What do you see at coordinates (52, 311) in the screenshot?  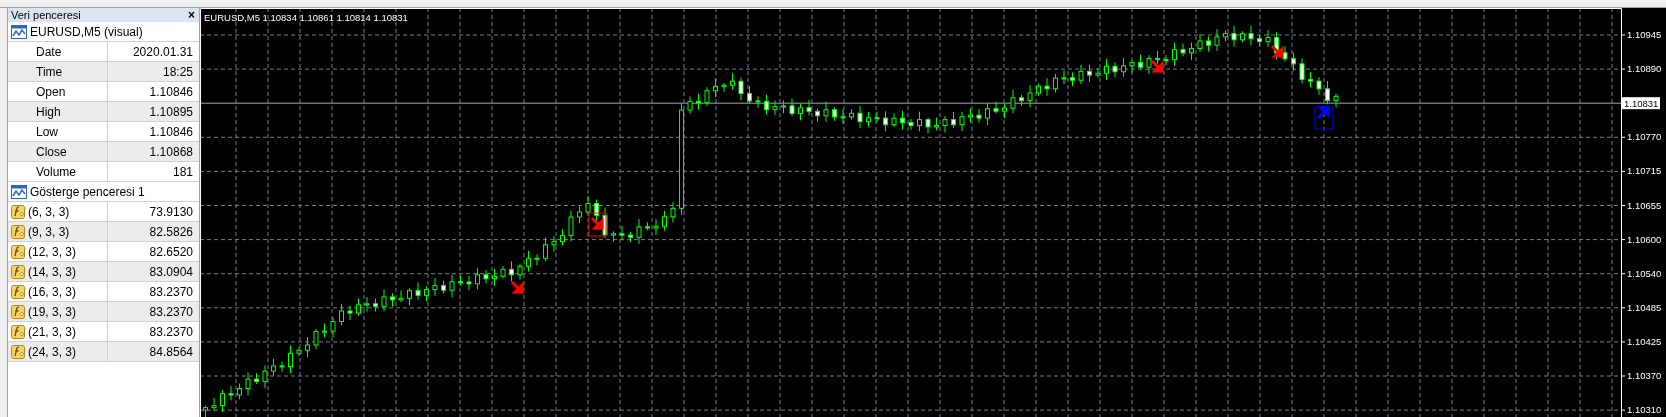 I see `row-label: (19, 3, 3)` at bounding box center [52, 311].